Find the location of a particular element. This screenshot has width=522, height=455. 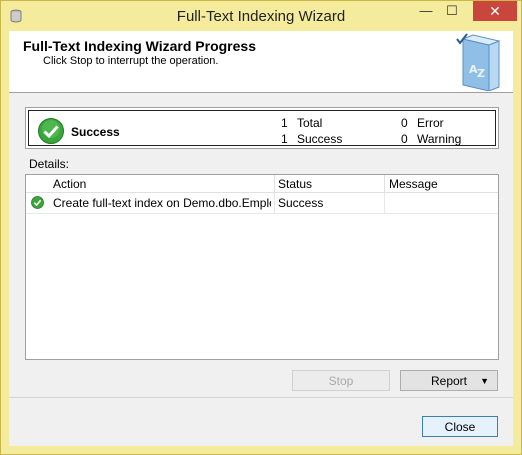

dropdown-arrow-icon: ▼ is located at coordinates (484, 381).